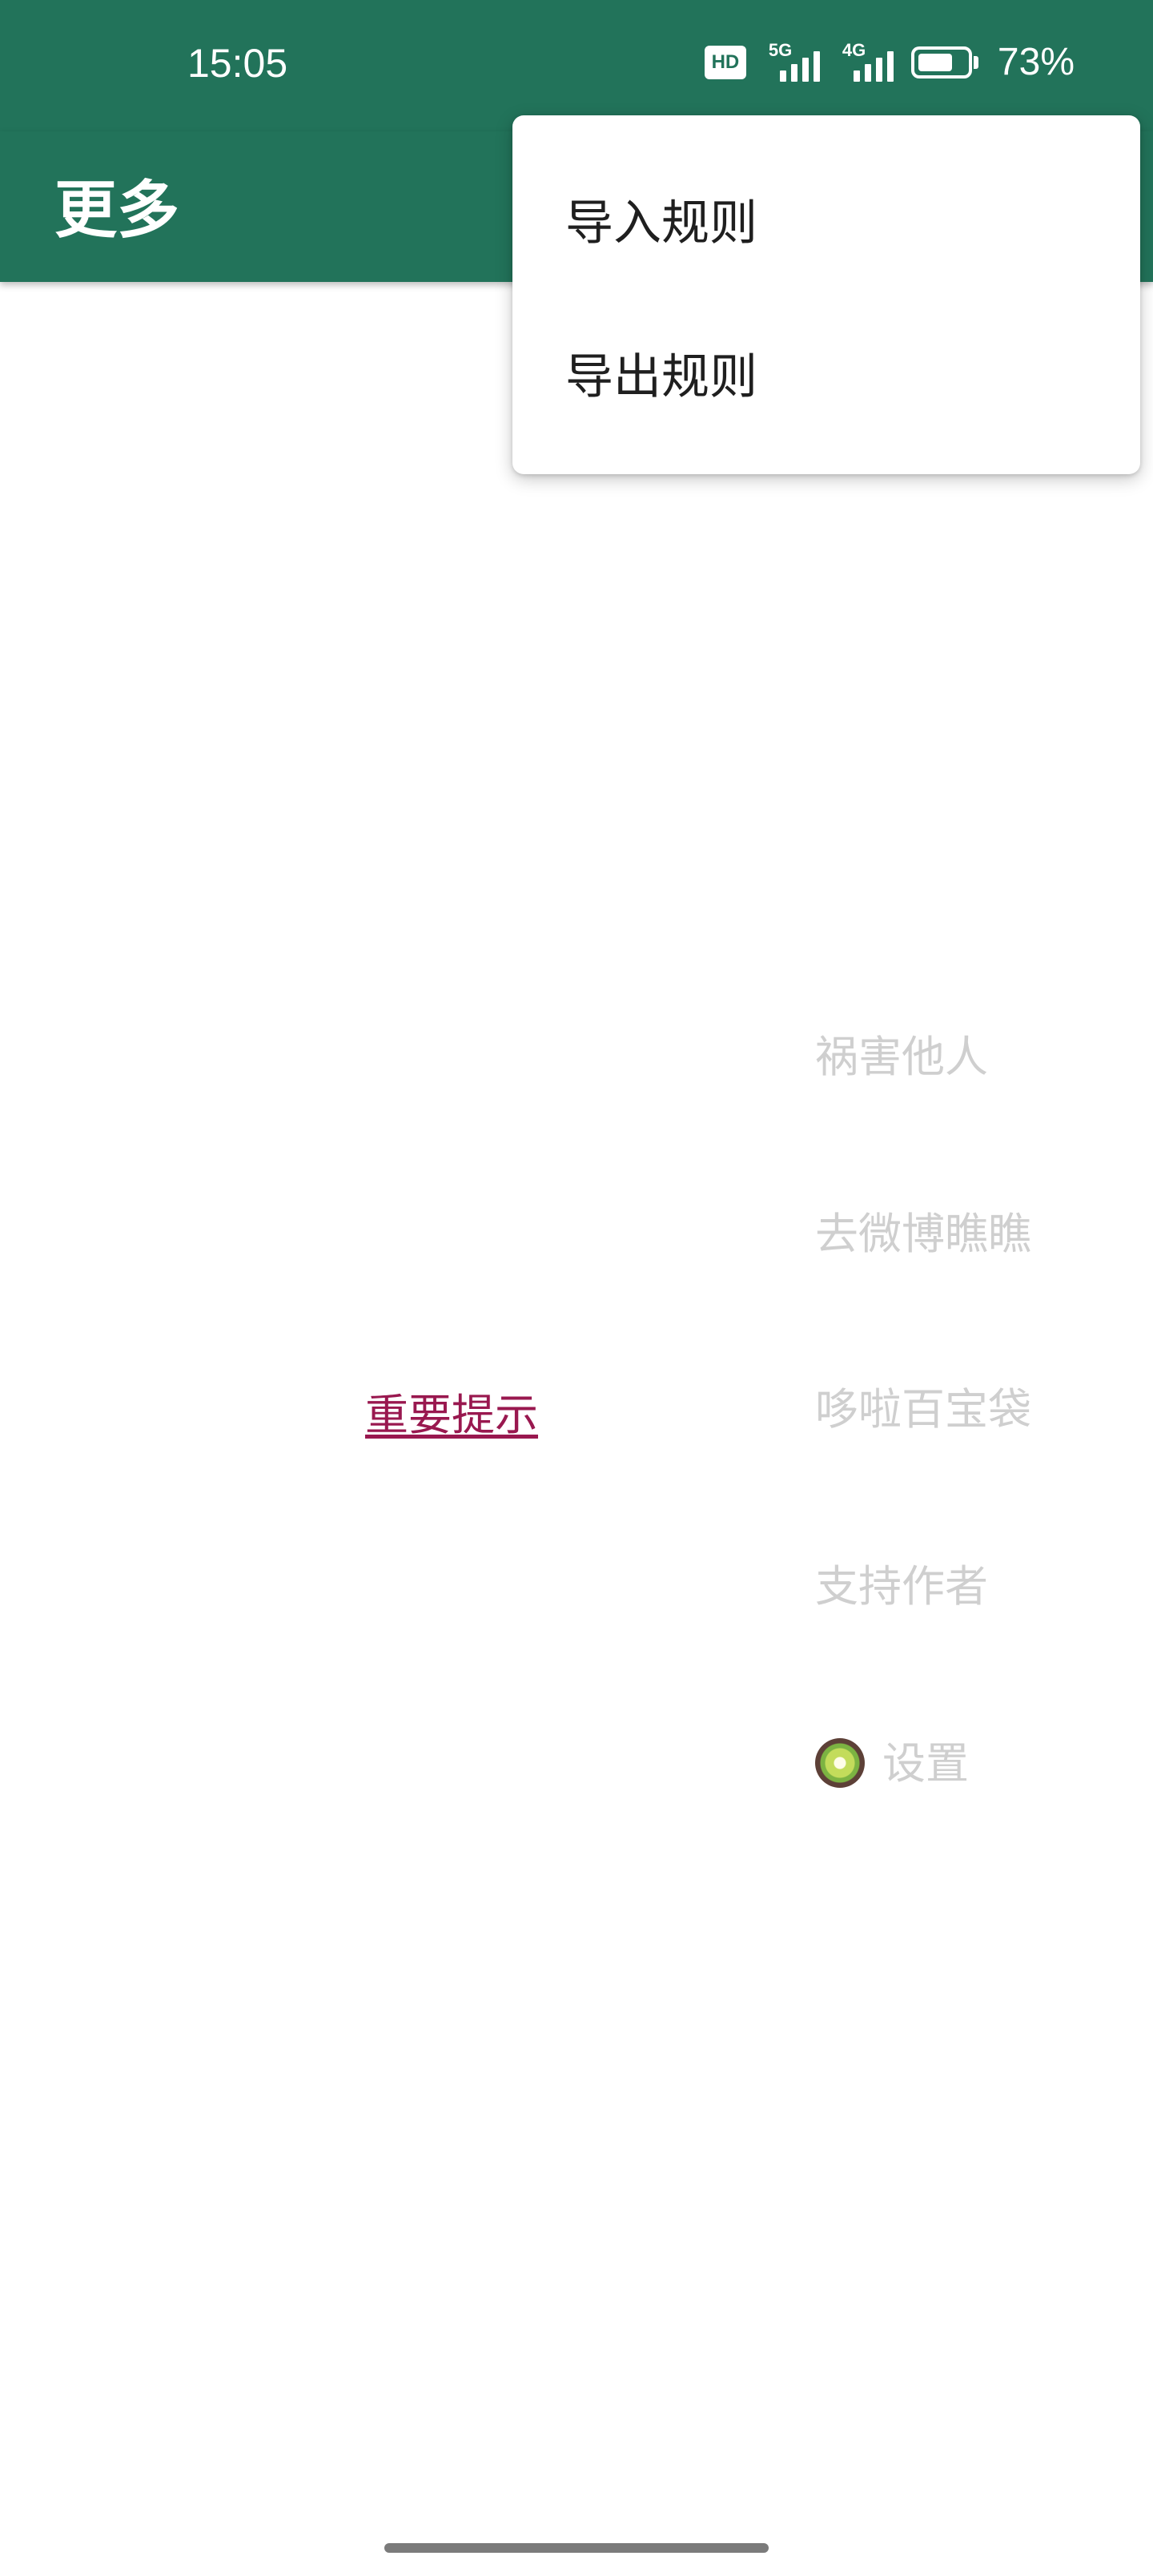 The width and height of the screenshot is (1153, 2576). I want to click on page-title: 更多, so click(117, 211).